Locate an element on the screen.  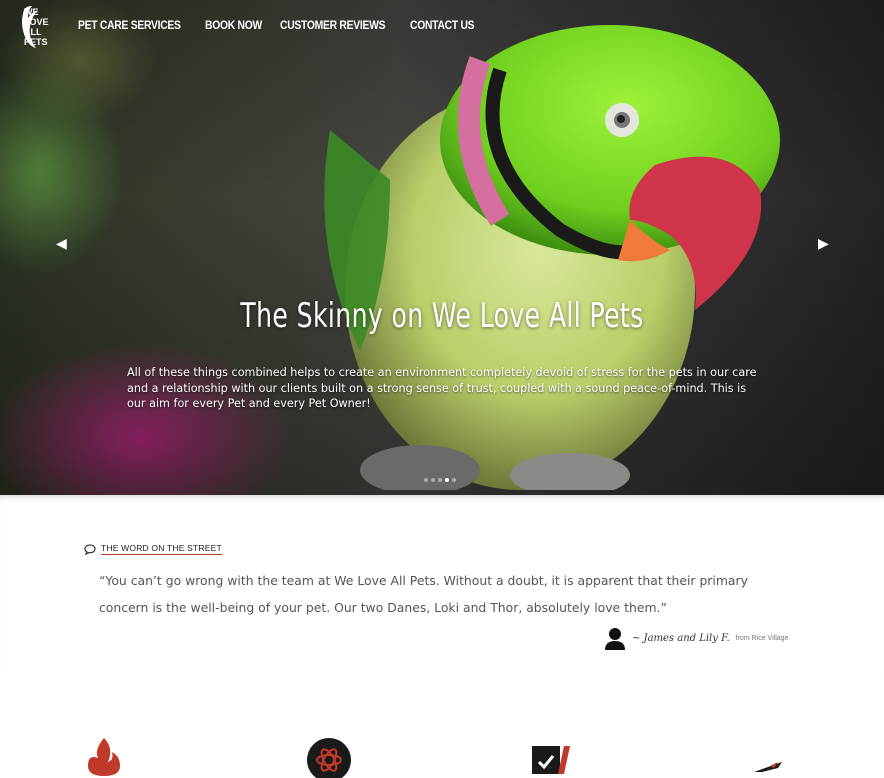
logo-line-we: WE is located at coordinates (31, 12).